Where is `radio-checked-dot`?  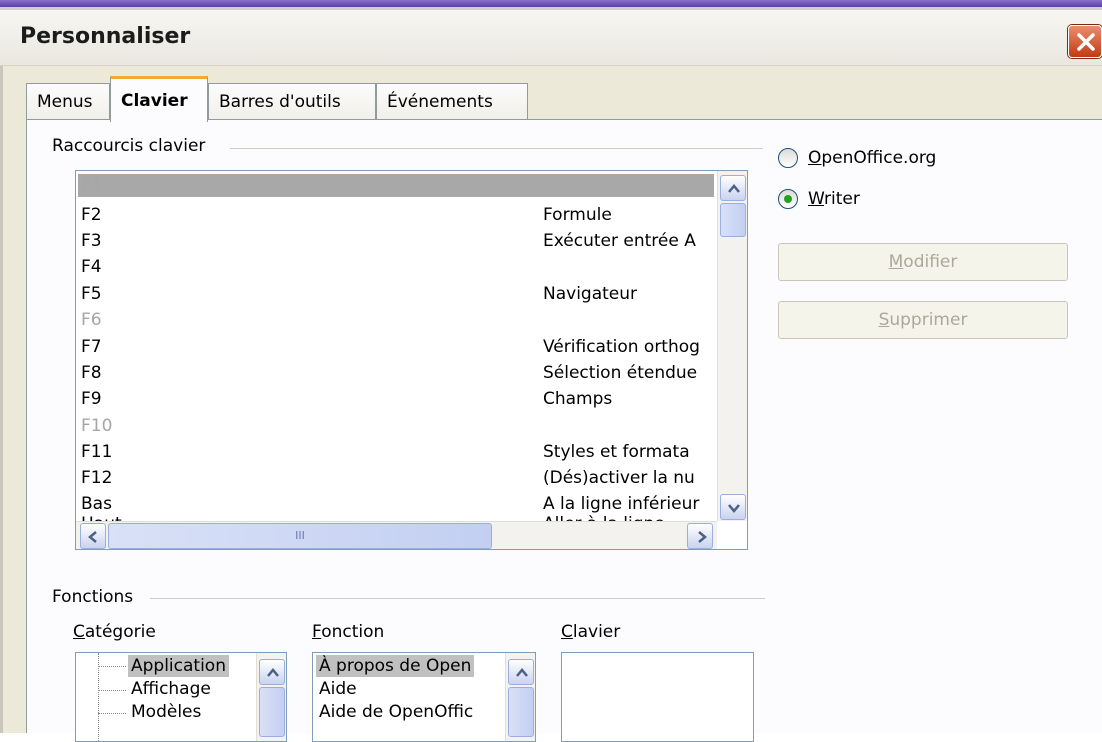 radio-checked-dot is located at coordinates (788, 199).